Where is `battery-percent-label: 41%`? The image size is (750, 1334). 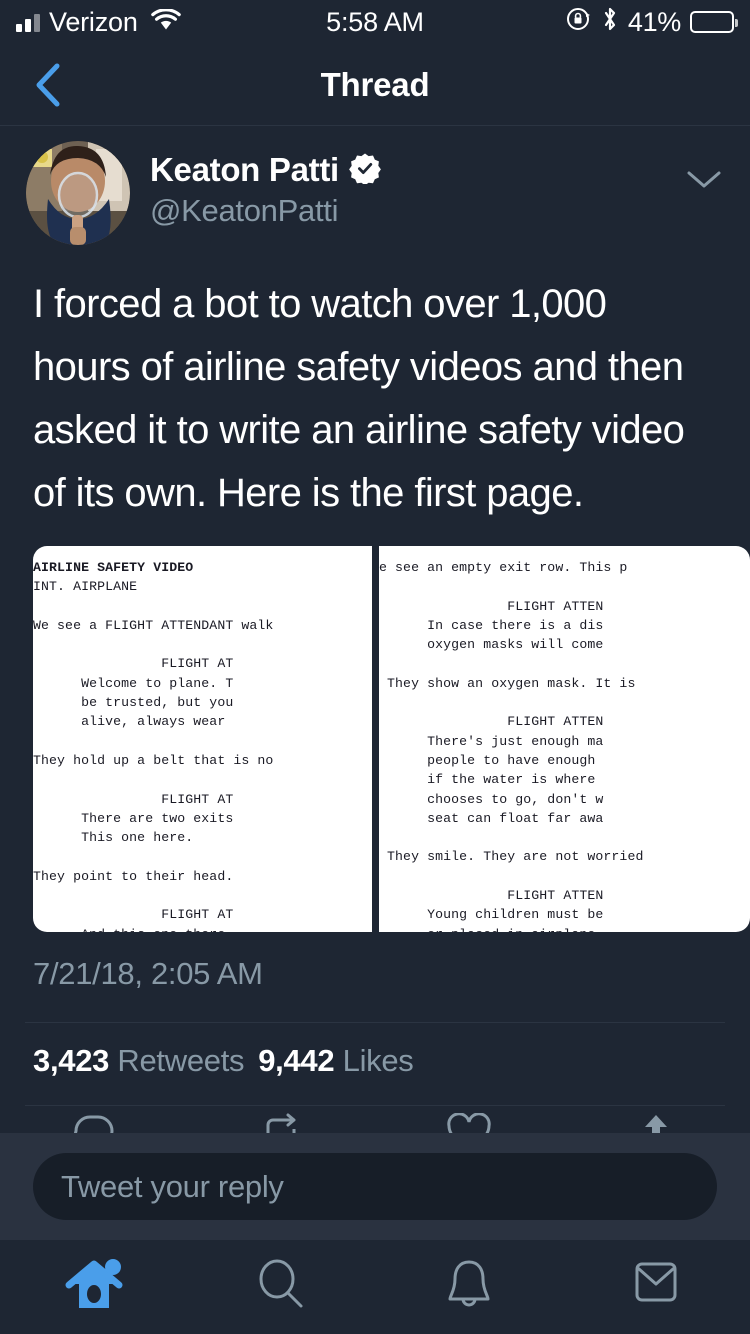 battery-percent-label: 41% is located at coordinates (654, 21).